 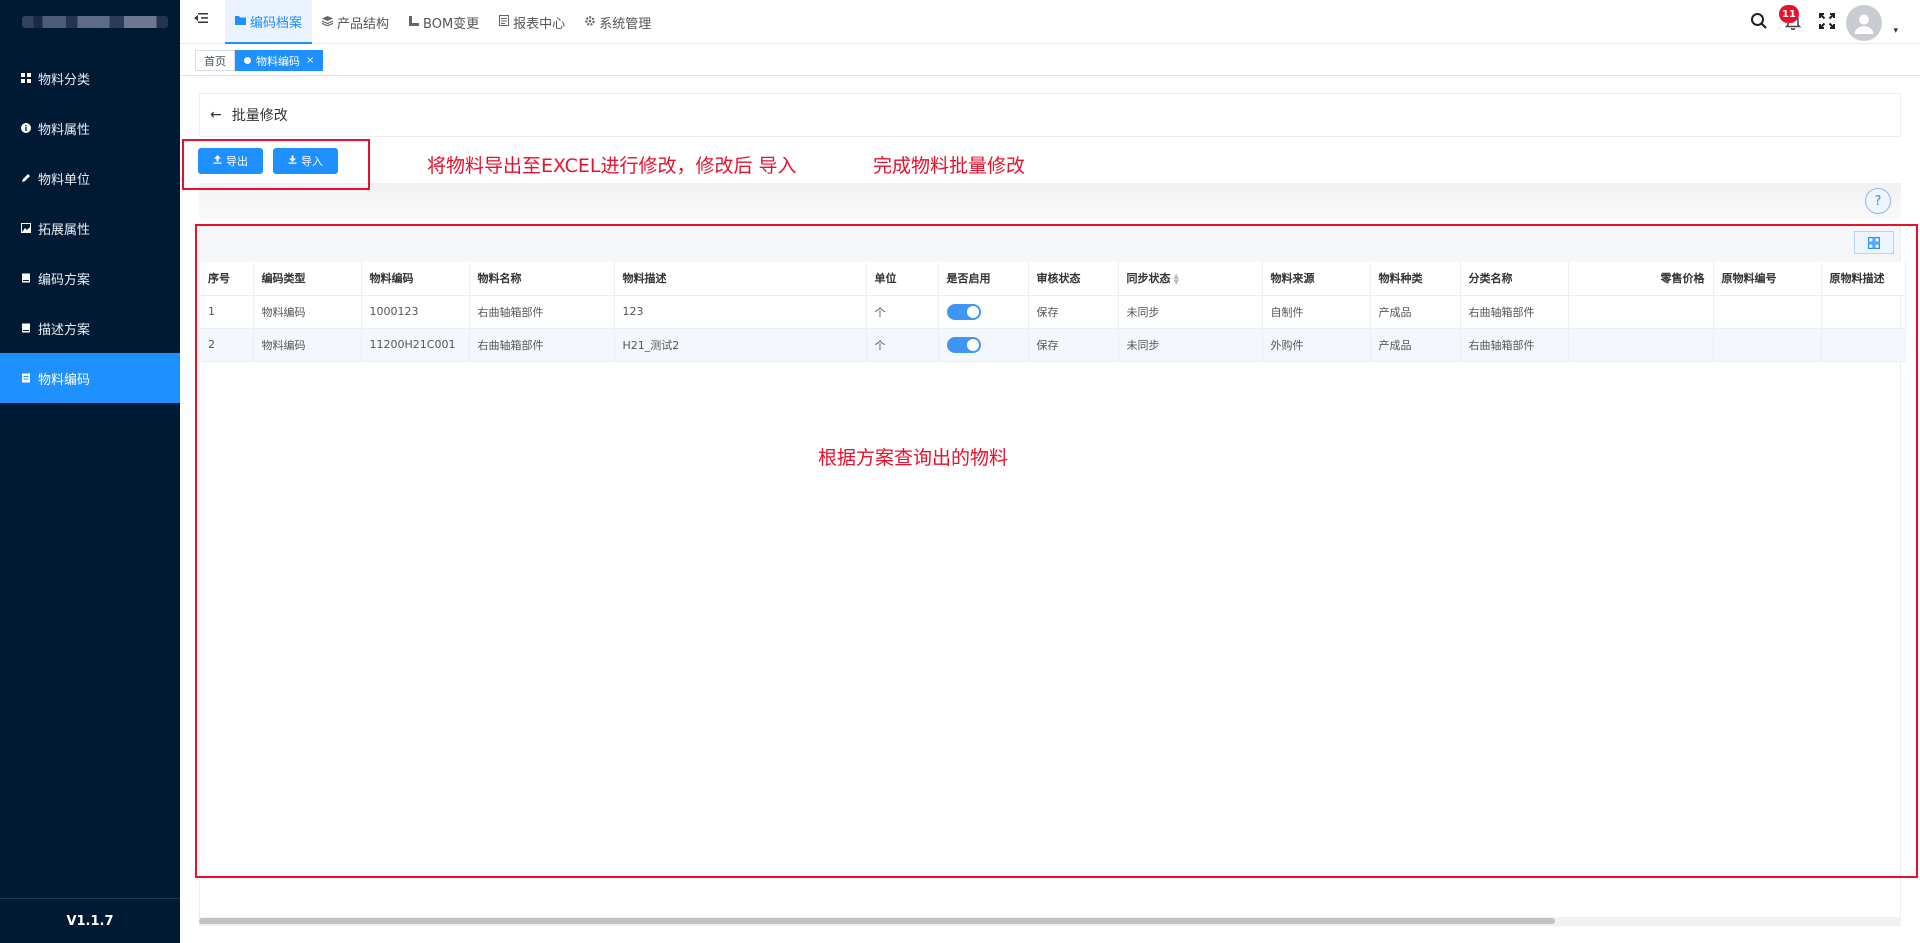 I want to click on gear-icon, so click(x=590, y=22).